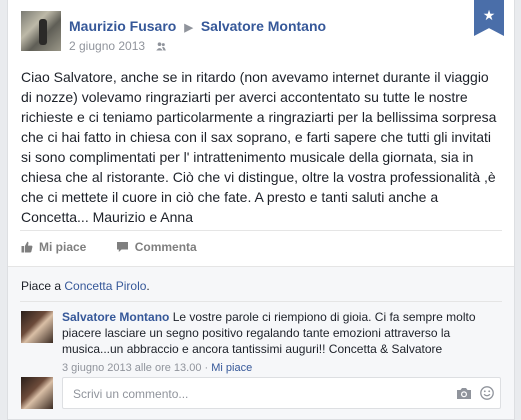  What do you see at coordinates (188, 28) in the screenshot?
I see `arrow-right-icon: ▶` at bounding box center [188, 28].